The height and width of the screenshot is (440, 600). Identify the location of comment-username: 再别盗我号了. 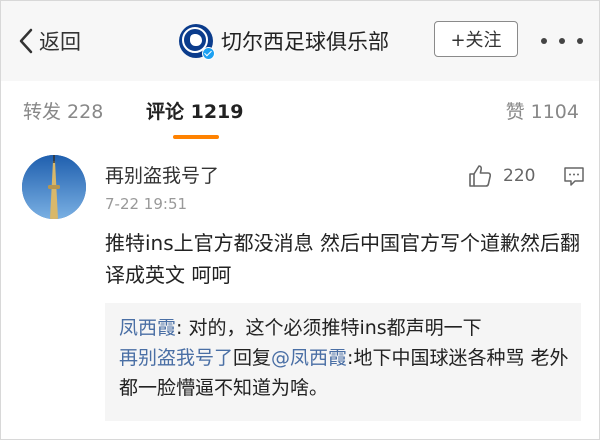
(162, 174).